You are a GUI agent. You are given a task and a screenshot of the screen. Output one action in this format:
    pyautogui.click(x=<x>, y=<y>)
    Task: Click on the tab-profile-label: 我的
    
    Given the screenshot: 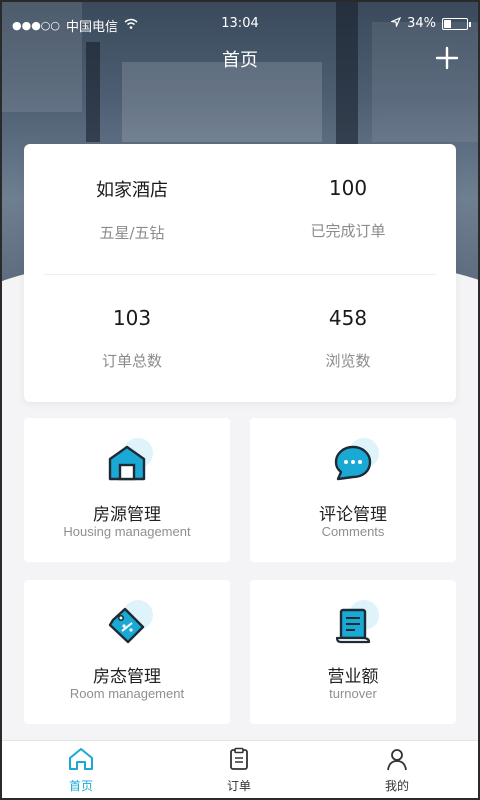 What is the action you would take?
    pyautogui.click(x=396, y=786)
    